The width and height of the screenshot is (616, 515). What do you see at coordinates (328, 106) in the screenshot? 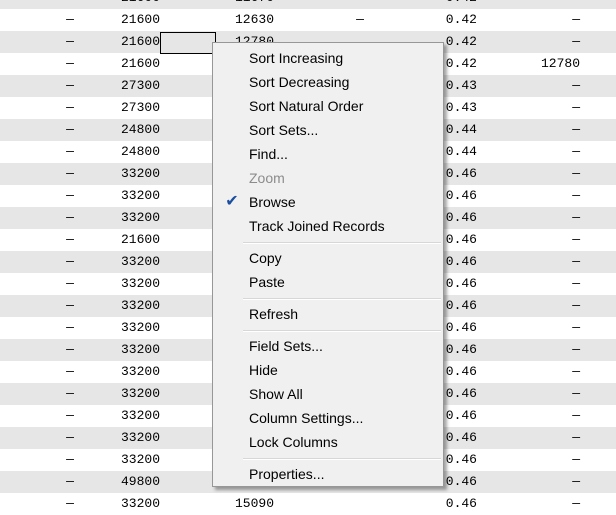
I see `menu-item-sort-natural-order: Sort Natural Order` at bounding box center [328, 106].